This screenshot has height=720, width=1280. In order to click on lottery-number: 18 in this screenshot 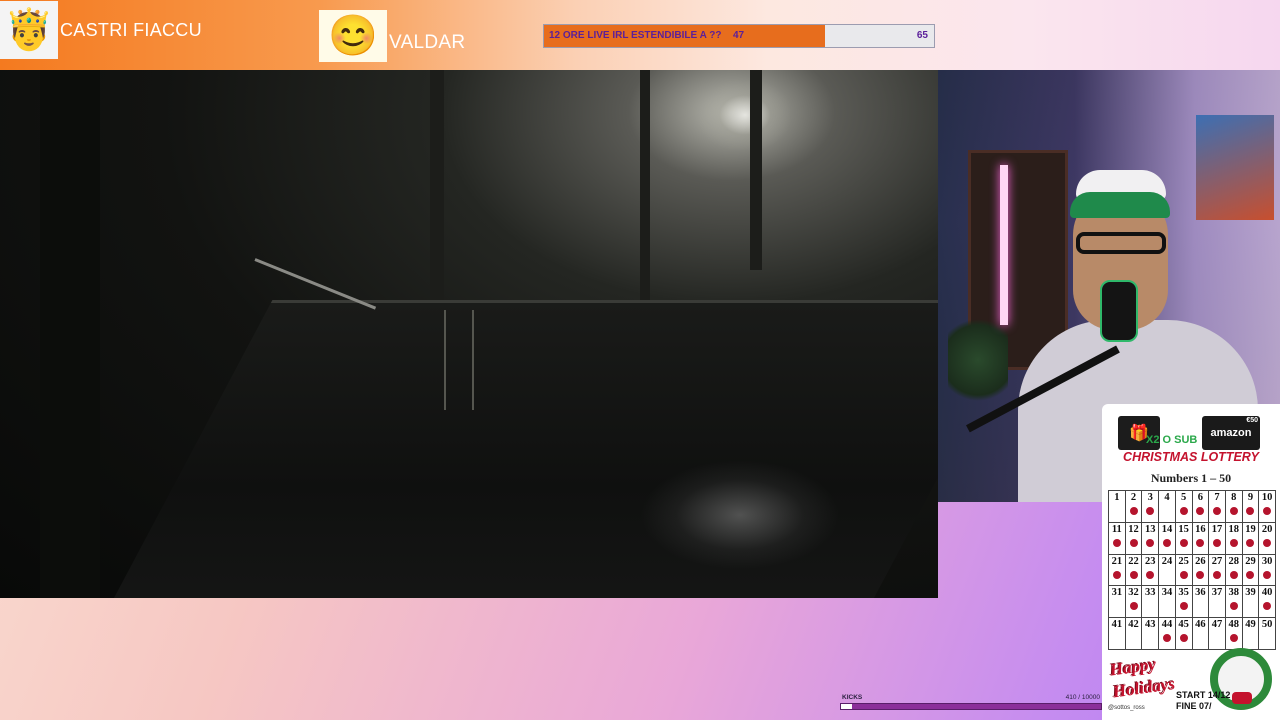, I will do `click(1233, 529)`.